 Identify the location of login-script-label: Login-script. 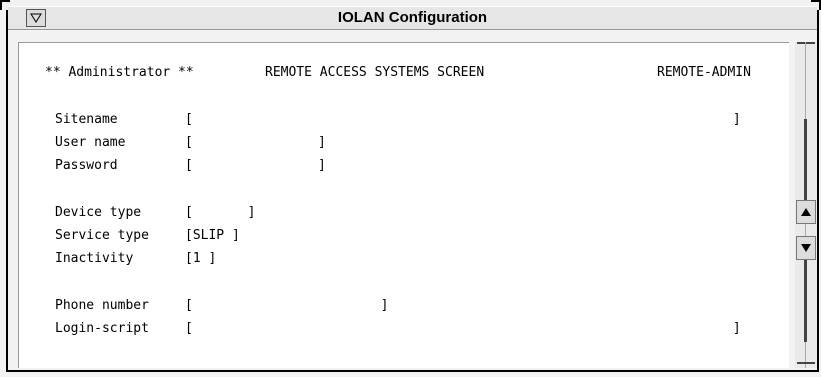
(102, 328).